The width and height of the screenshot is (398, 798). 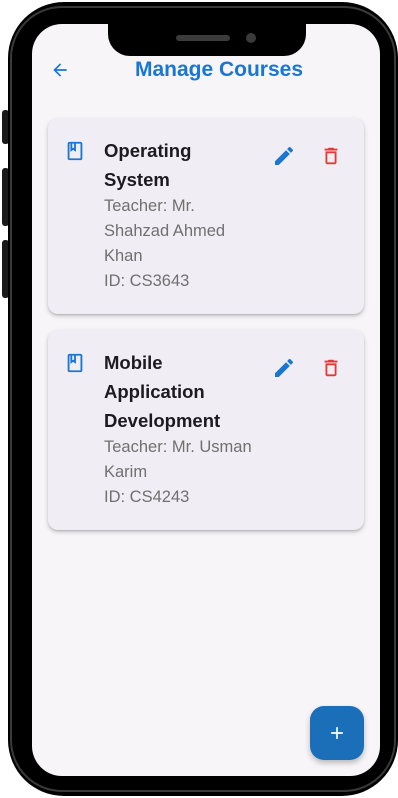 I want to click on course-id: ID: CS4243, so click(x=147, y=497).